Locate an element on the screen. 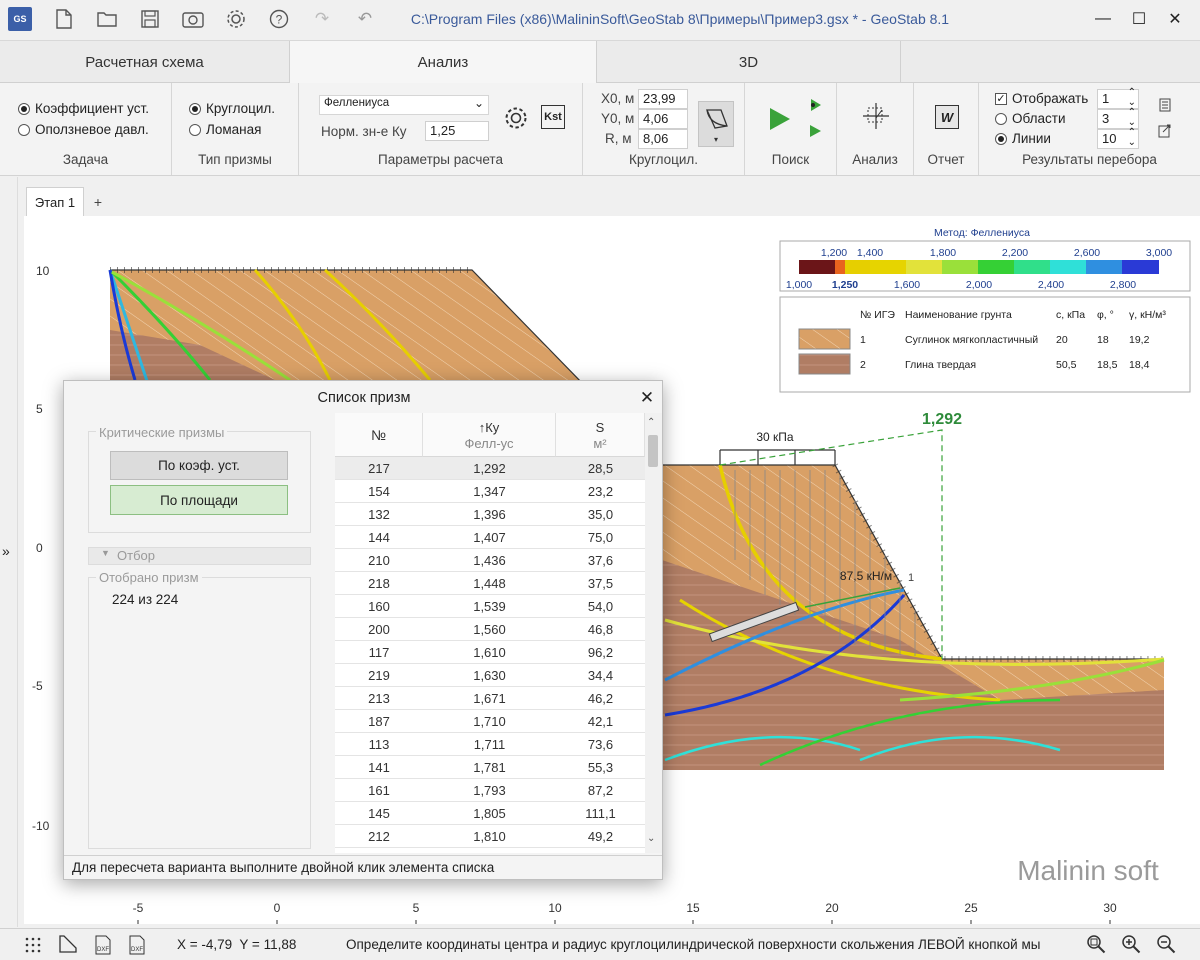  table-row: 154 1,347 23,2 is located at coordinates (490, 491).